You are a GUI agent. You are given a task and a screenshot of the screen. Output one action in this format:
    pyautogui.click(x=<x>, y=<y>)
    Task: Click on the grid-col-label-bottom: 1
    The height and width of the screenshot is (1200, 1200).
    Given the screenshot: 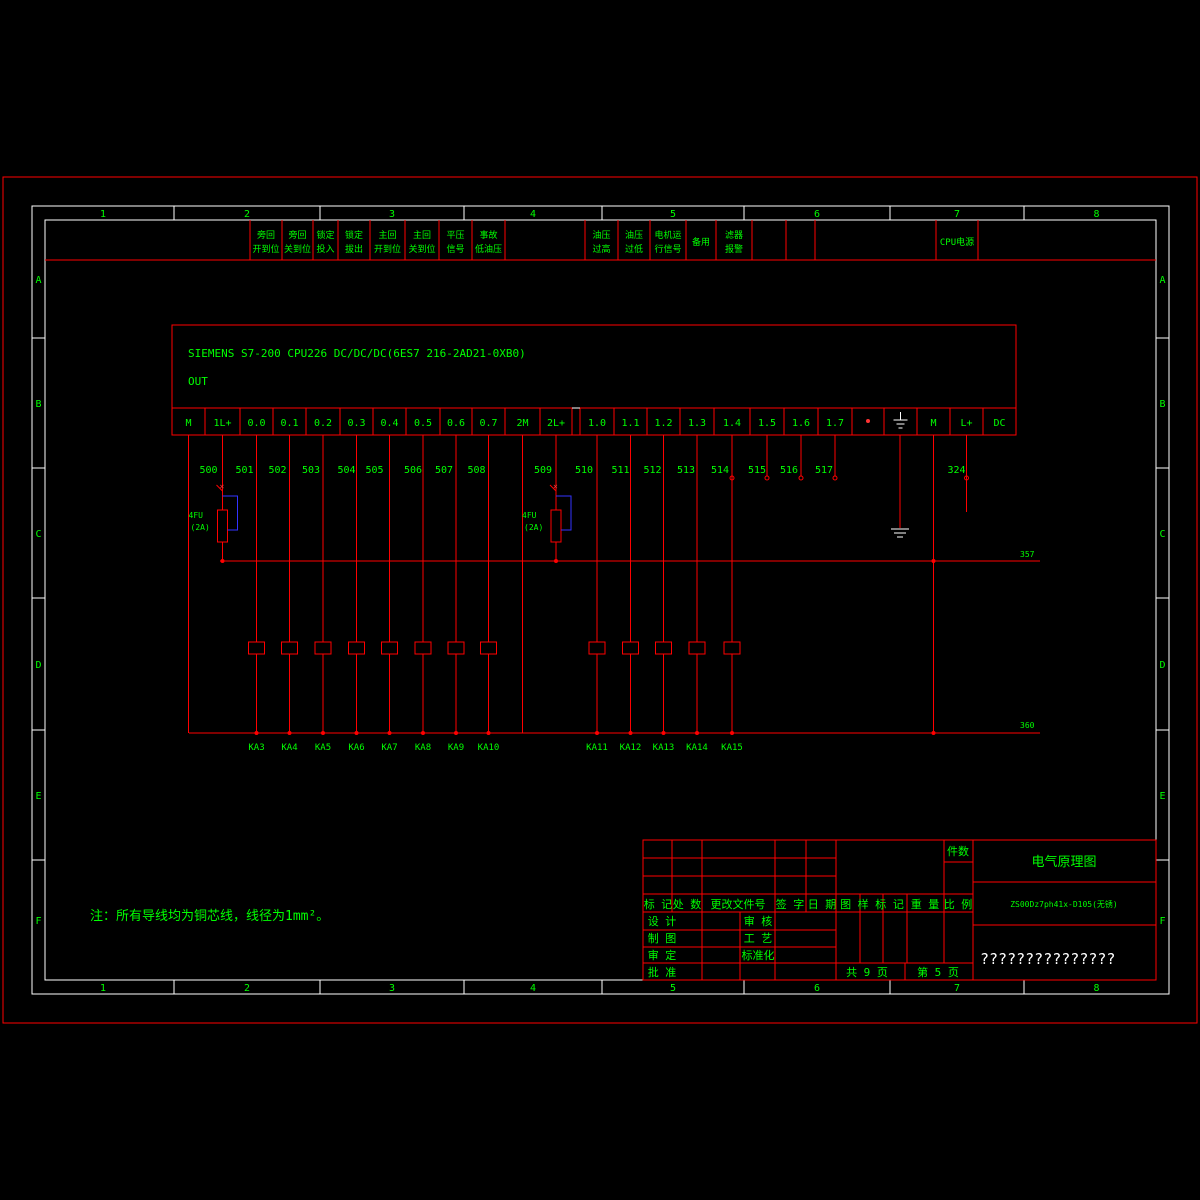 What is the action you would take?
    pyautogui.click(x=103, y=988)
    